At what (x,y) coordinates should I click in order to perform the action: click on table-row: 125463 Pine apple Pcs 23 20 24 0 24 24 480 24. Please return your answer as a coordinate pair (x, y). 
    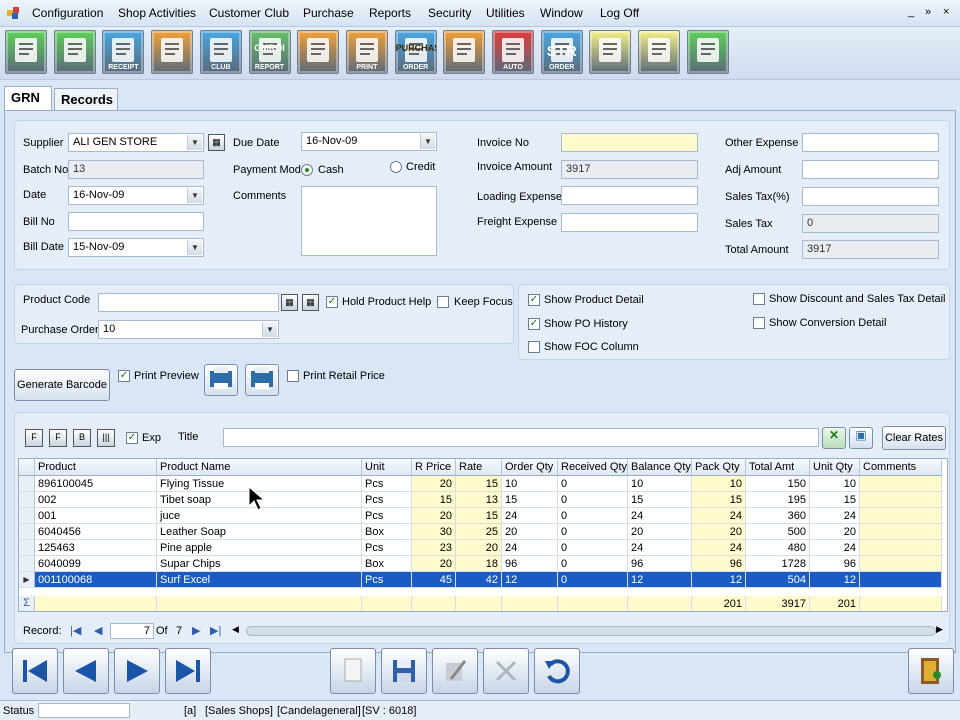
    Looking at the image, I should click on (483, 548).